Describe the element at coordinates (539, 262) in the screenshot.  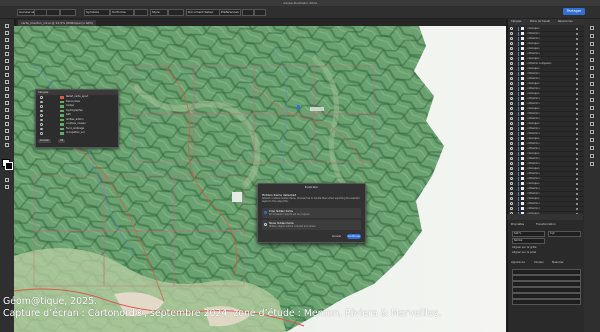
I see `tab-color: Couleur` at that location.